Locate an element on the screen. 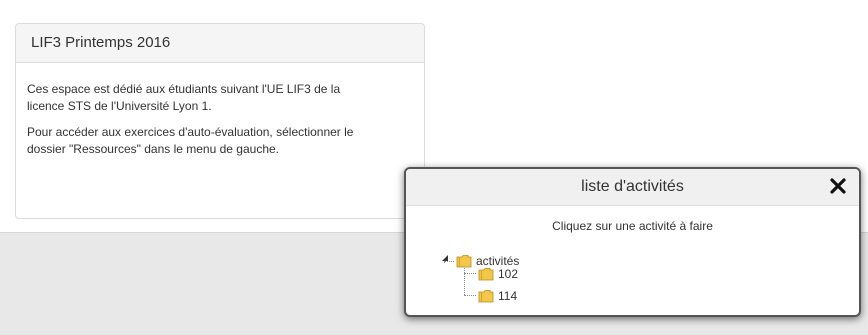 The width and height of the screenshot is (868, 335). tree-node-label: 102 is located at coordinates (508, 274).